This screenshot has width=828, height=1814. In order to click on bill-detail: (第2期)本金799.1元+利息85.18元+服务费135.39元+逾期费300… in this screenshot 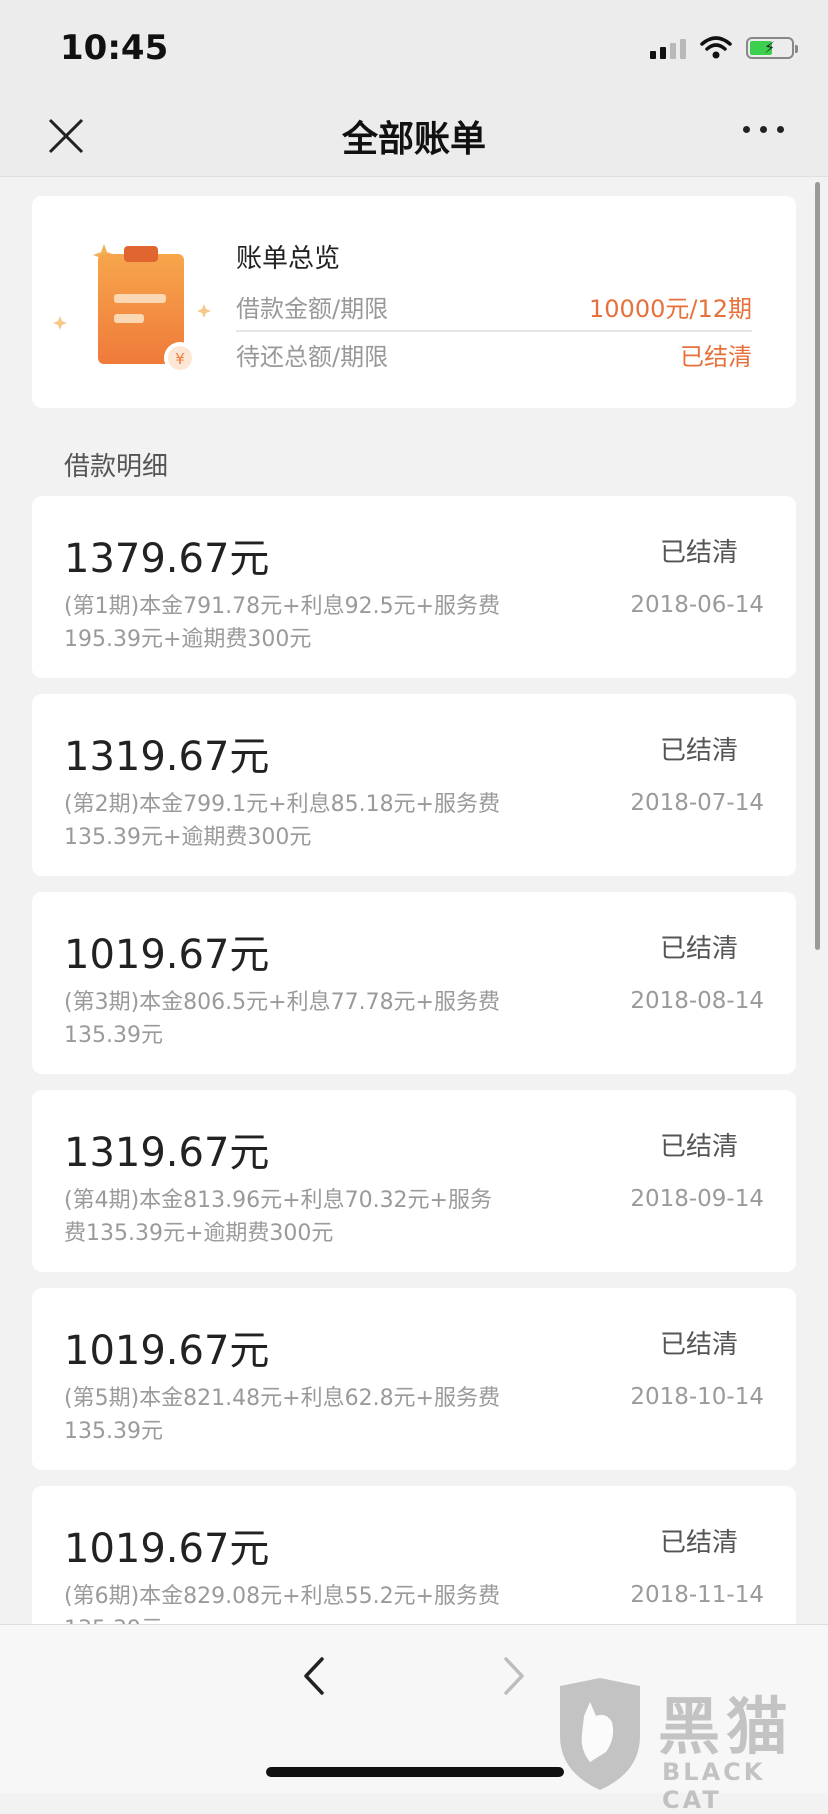, I will do `click(282, 821)`.